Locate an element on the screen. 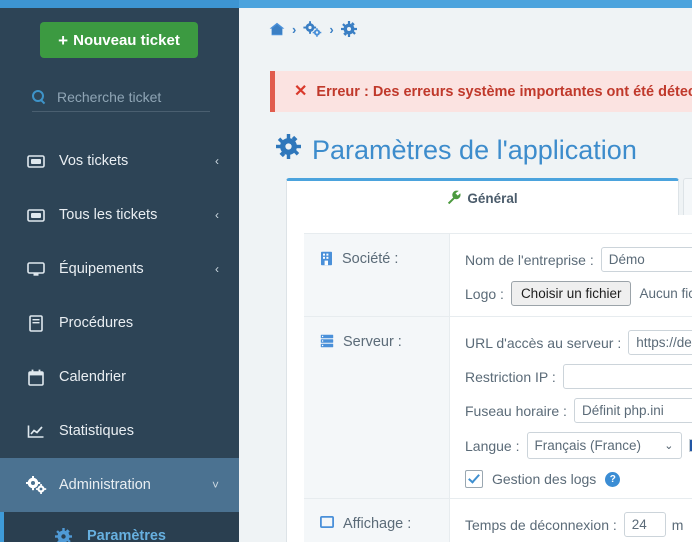  section-label-affichage: Affichage : is located at coordinates (377, 520).